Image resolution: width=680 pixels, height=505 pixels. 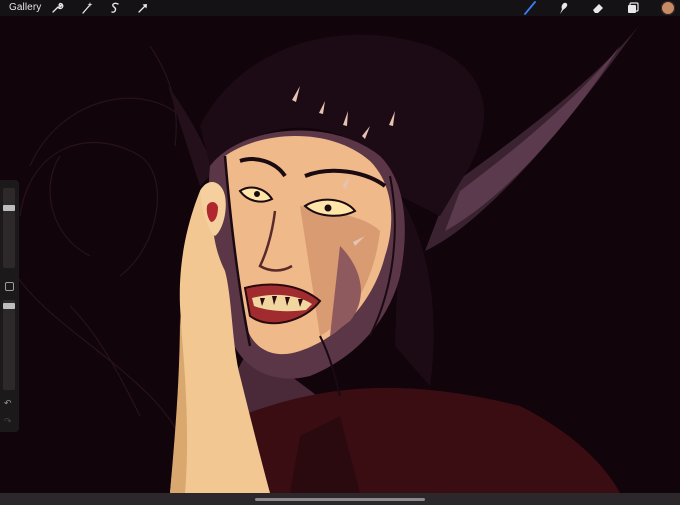 I want to click on redo-arrow-icon: ↷, so click(x=8, y=421).